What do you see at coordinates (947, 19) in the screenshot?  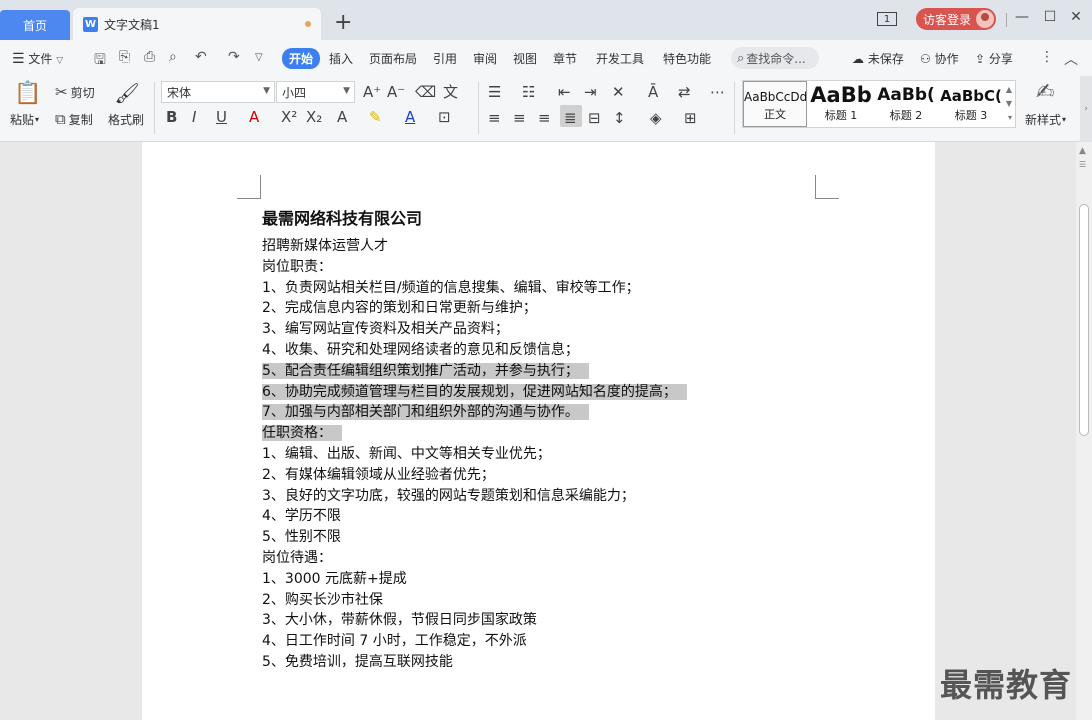 I see `visitor-login-label: 访客登录` at bounding box center [947, 19].